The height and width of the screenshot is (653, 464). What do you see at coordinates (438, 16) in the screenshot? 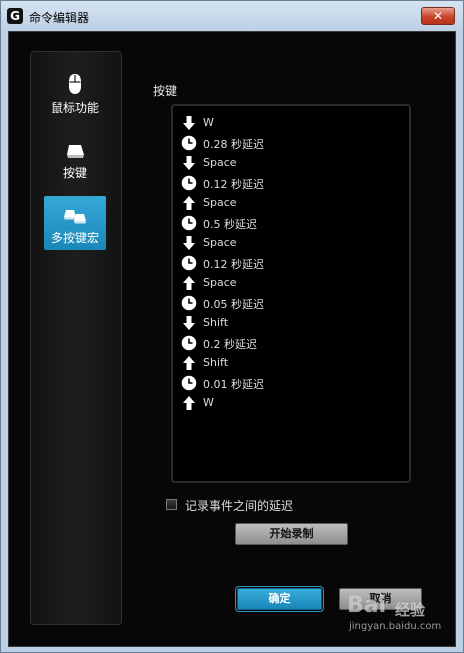
I see `close-button: ✕` at bounding box center [438, 16].